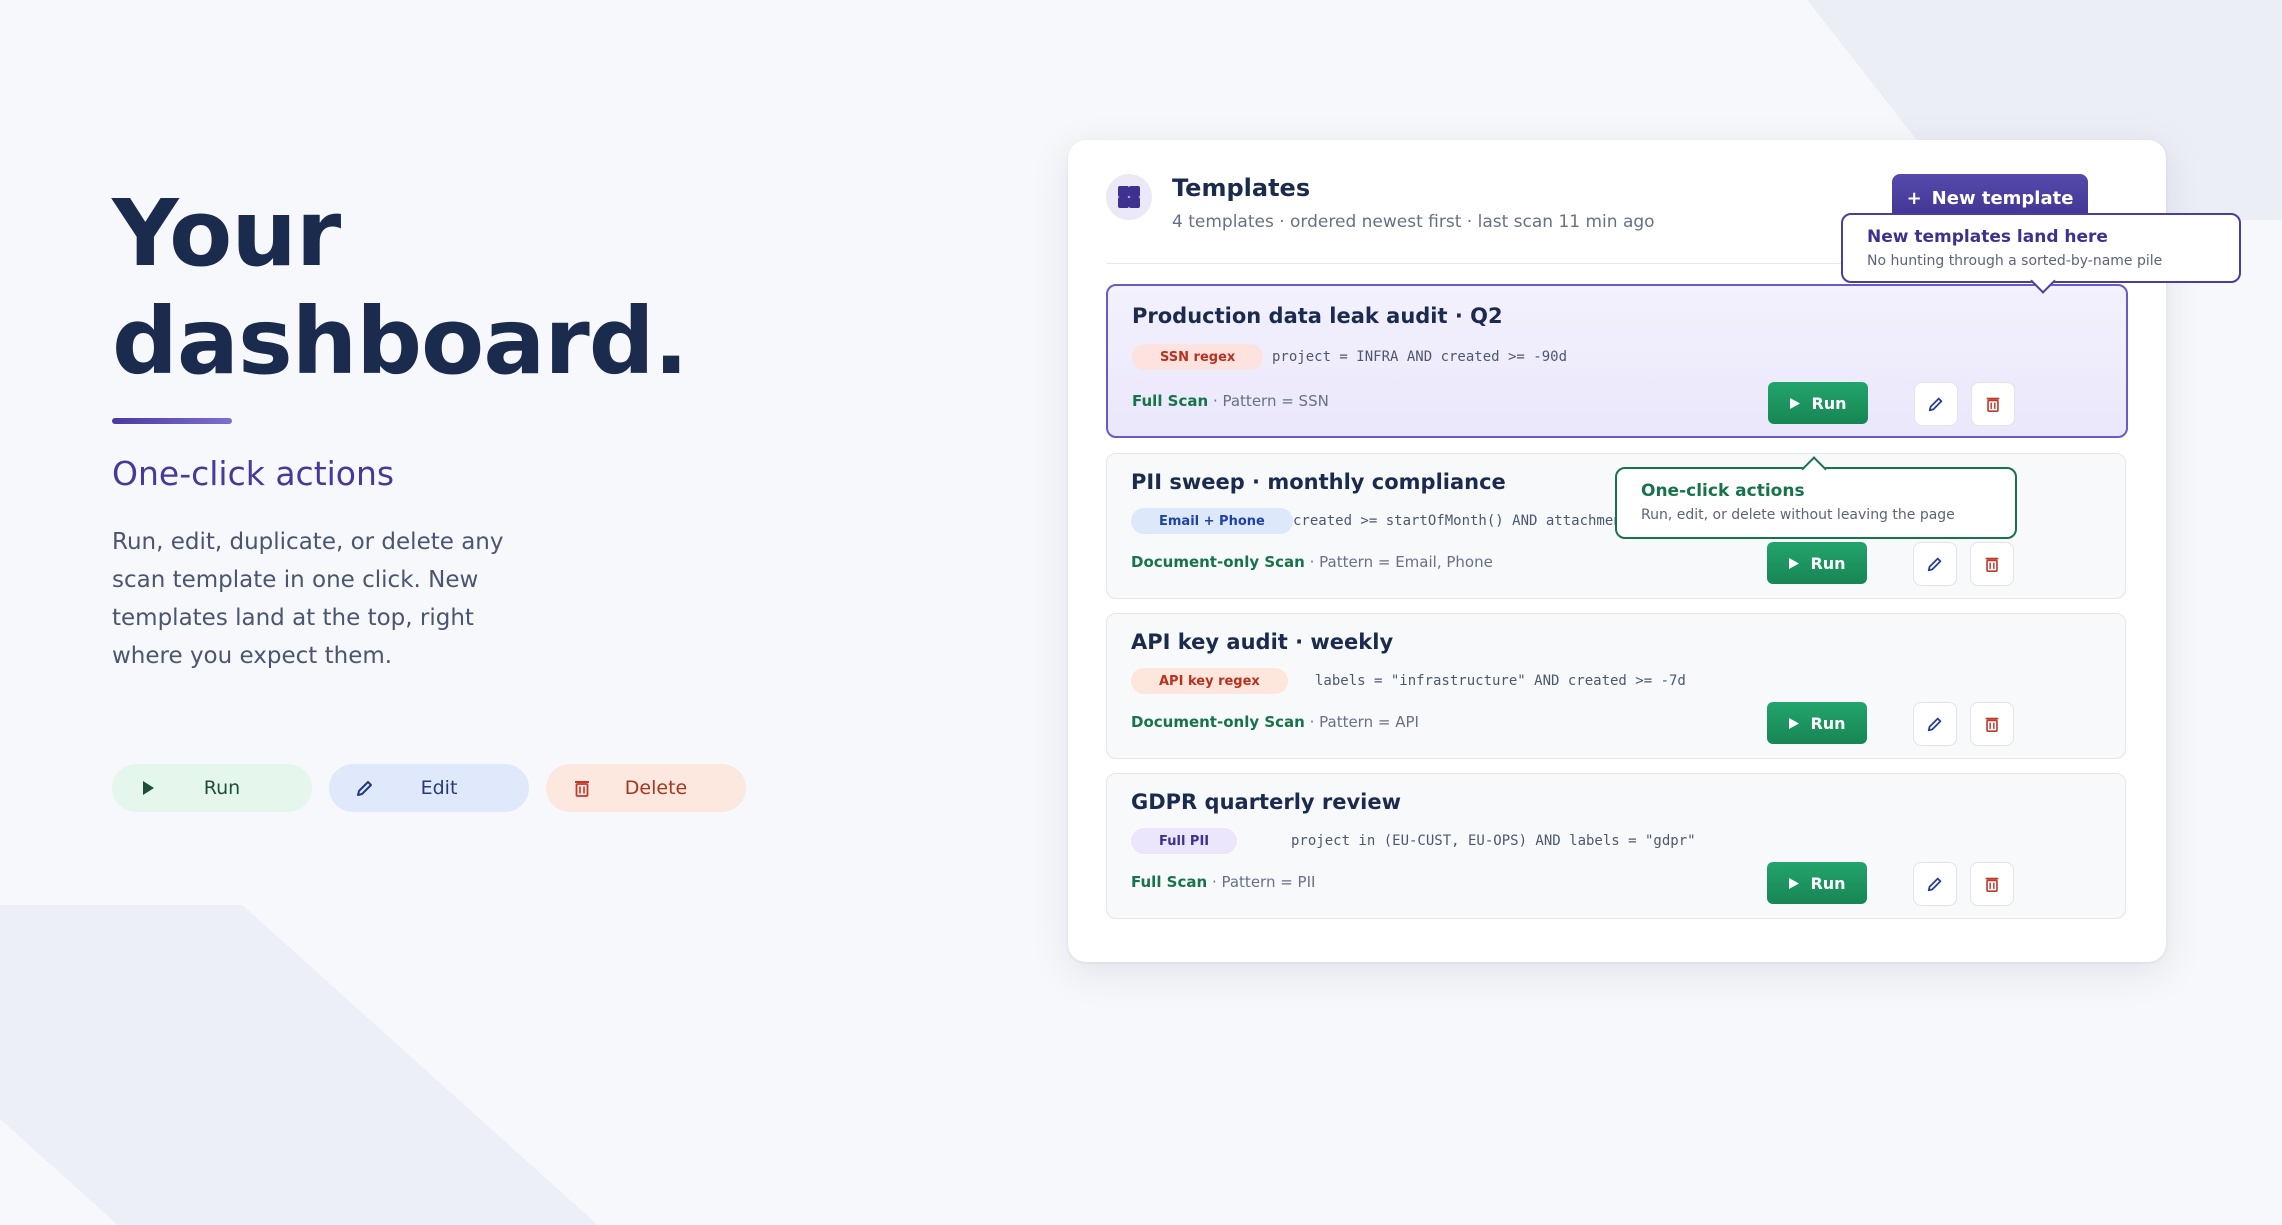 The width and height of the screenshot is (2282, 1225). I want to click on pattern-text: · Pattern = PII, so click(1261, 882).